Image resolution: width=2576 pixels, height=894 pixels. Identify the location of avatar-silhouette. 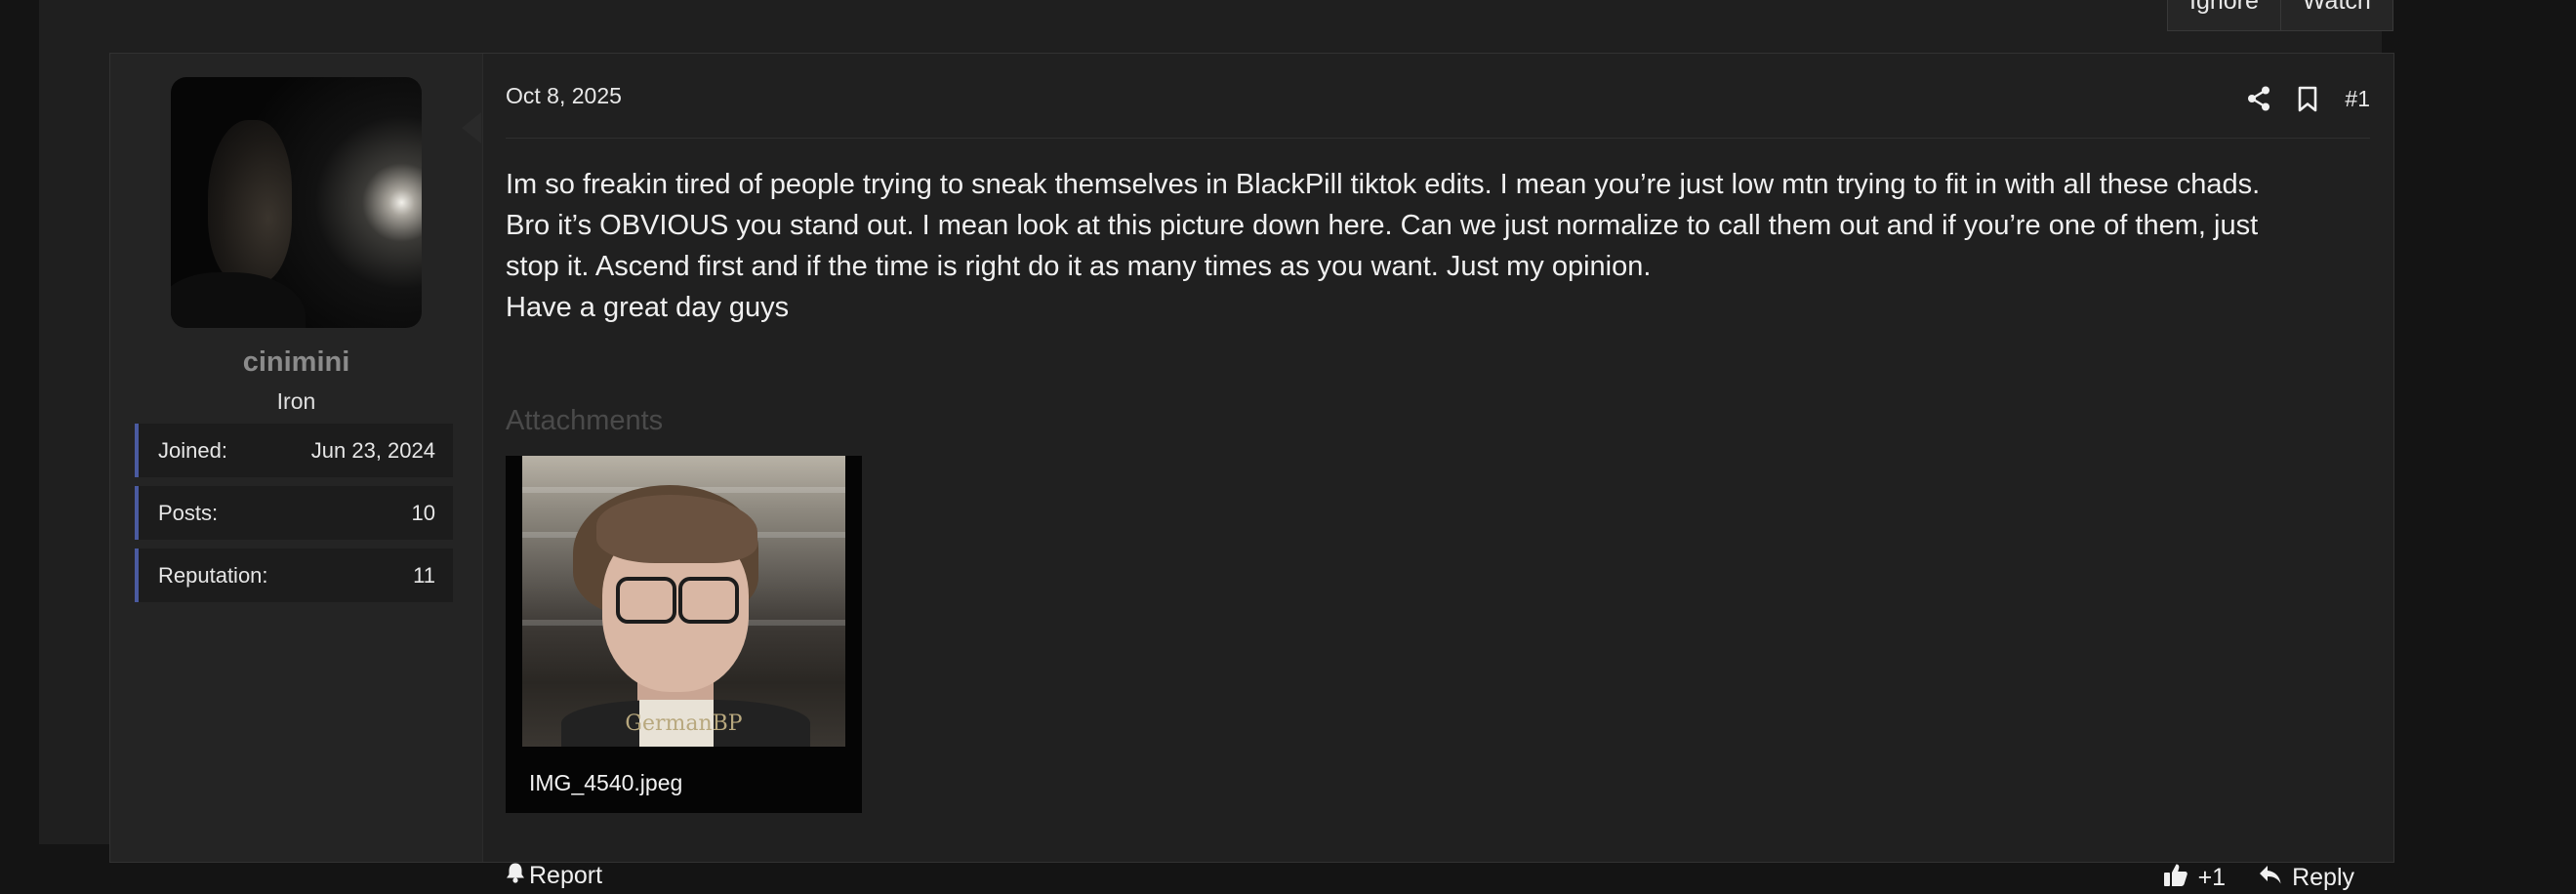
(250, 202).